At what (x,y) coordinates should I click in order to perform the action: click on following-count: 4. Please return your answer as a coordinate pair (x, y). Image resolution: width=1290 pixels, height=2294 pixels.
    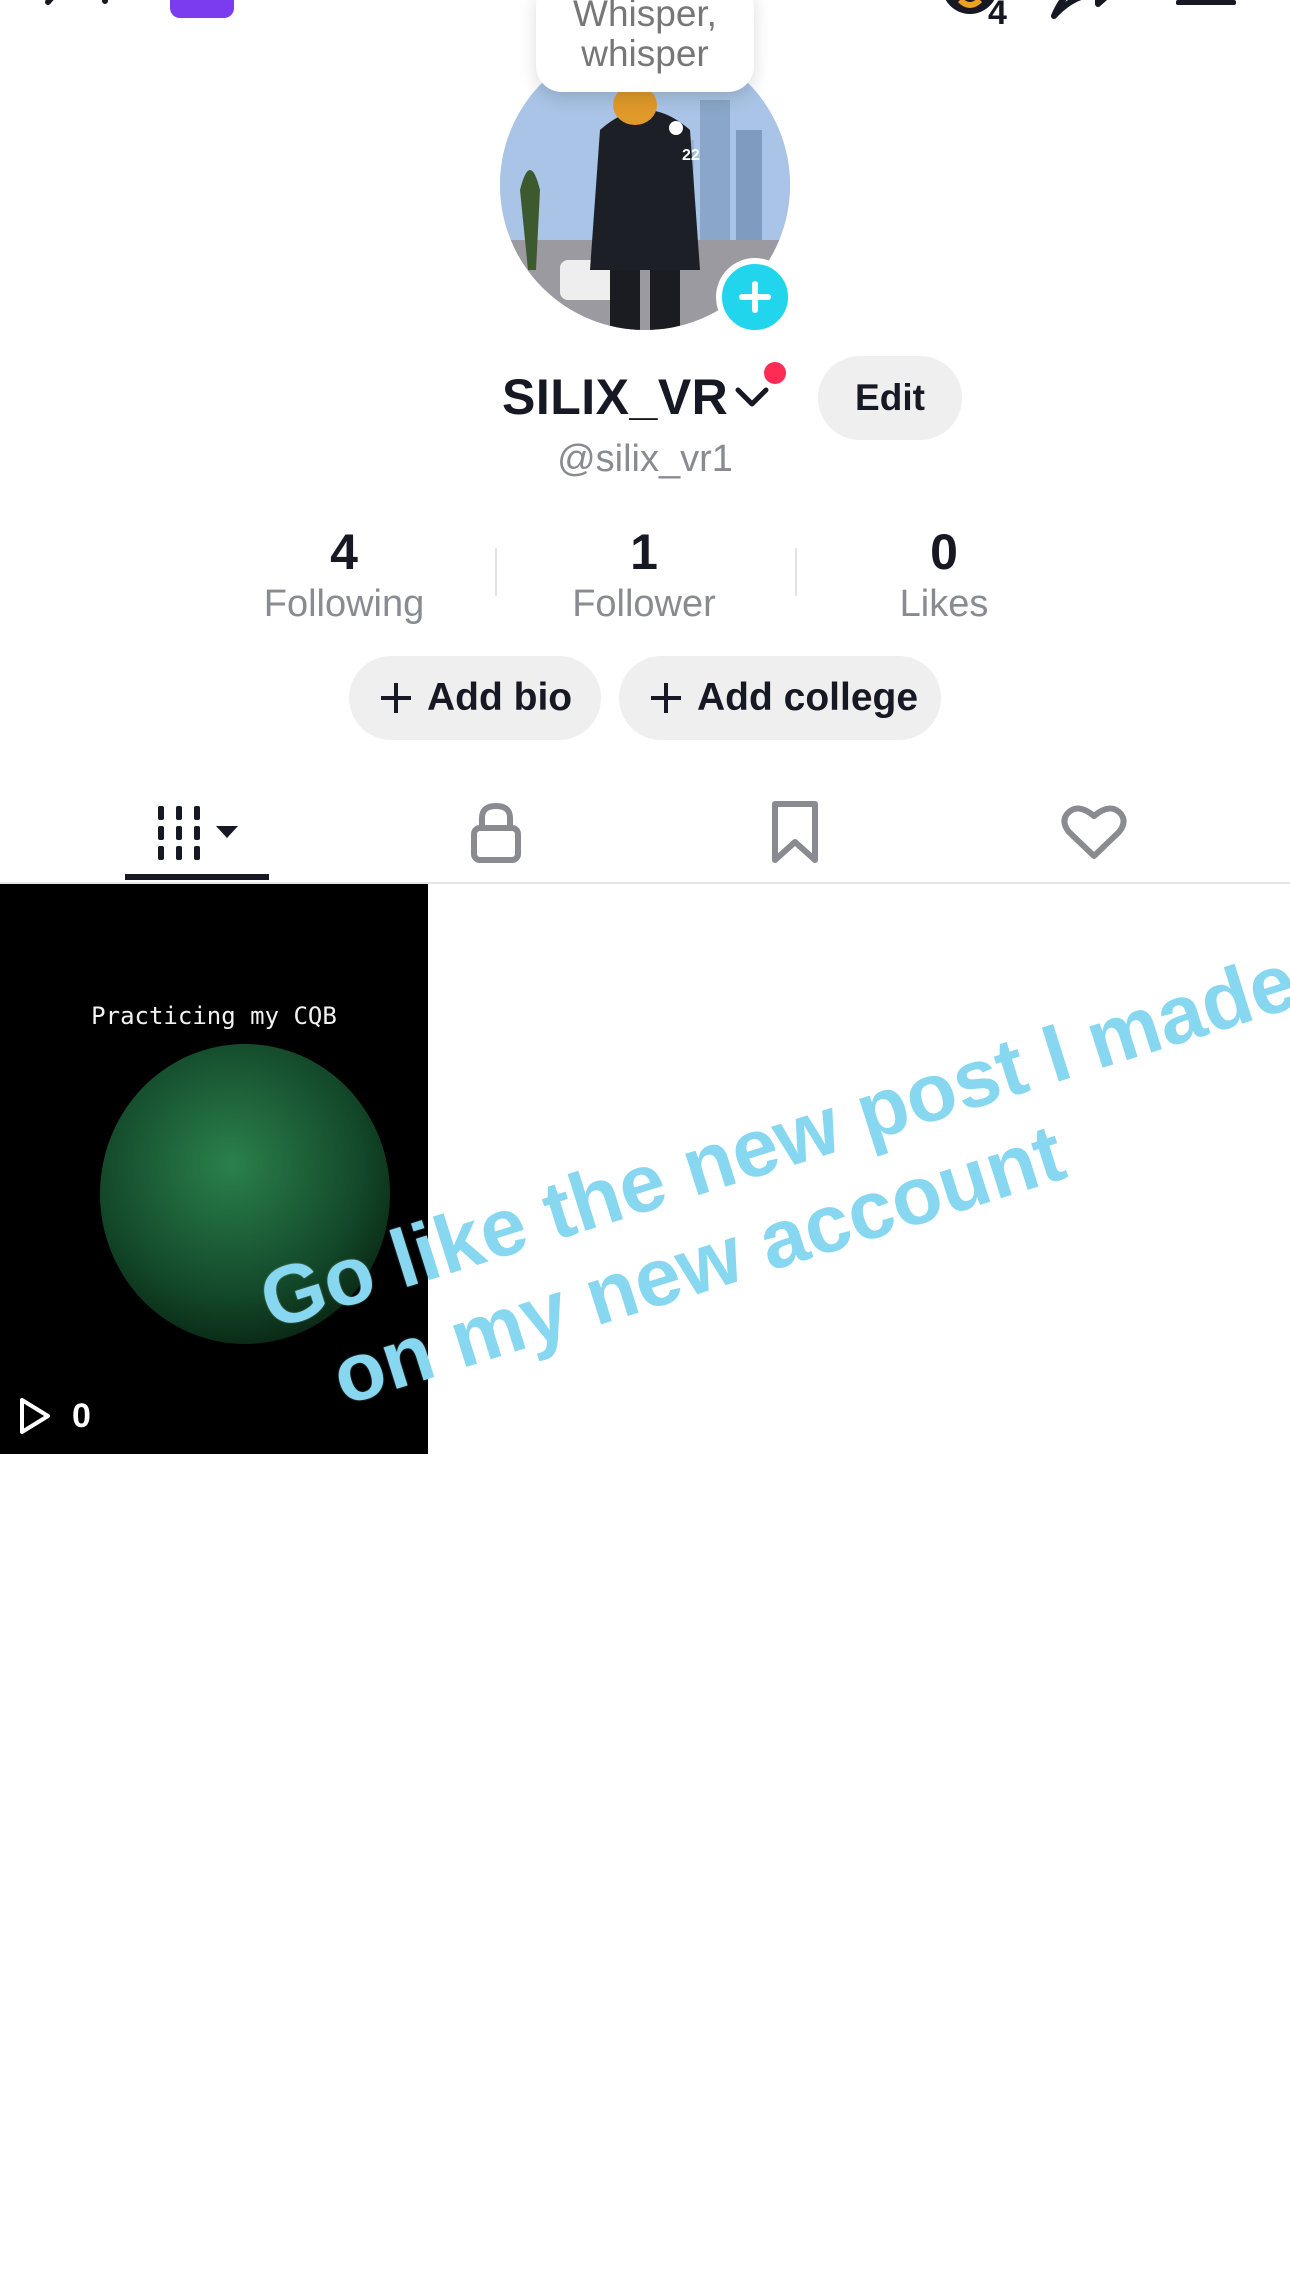
    Looking at the image, I should click on (344, 552).